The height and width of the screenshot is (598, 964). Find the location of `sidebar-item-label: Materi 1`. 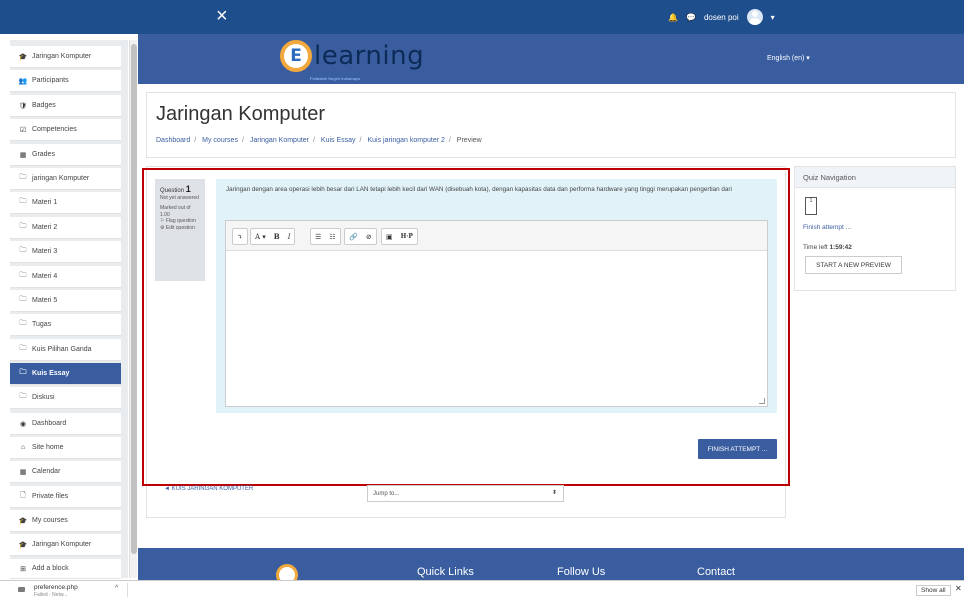

sidebar-item-label: Materi 1 is located at coordinates (45, 202).